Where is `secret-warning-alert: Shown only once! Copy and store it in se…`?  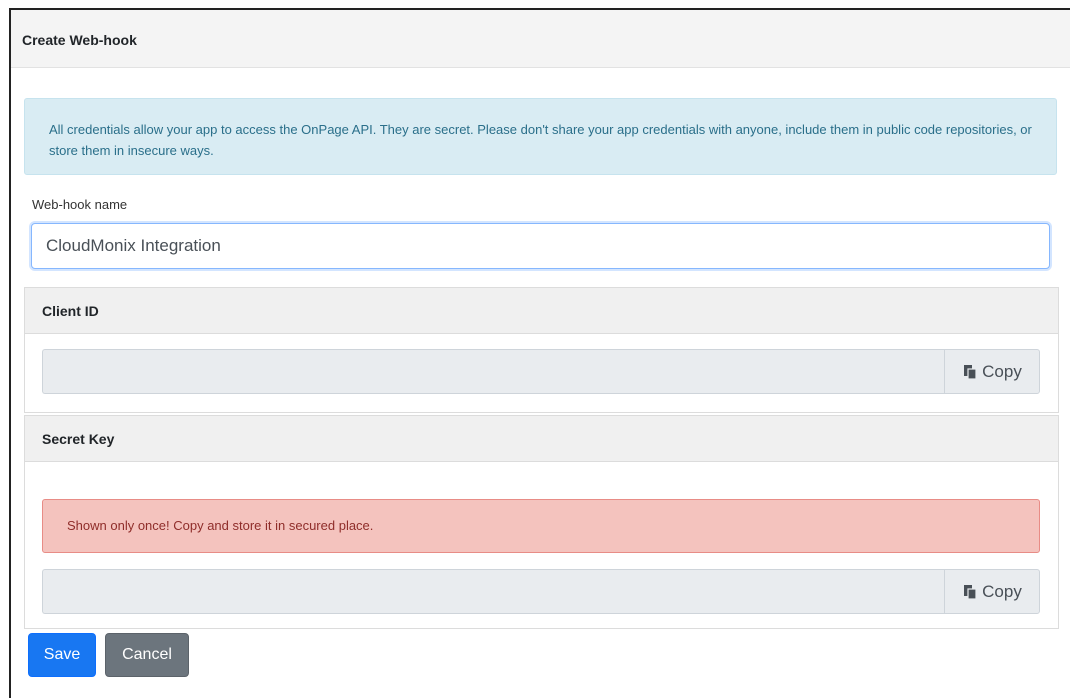
secret-warning-alert: Shown only once! Copy and store it in se… is located at coordinates (541, 526).